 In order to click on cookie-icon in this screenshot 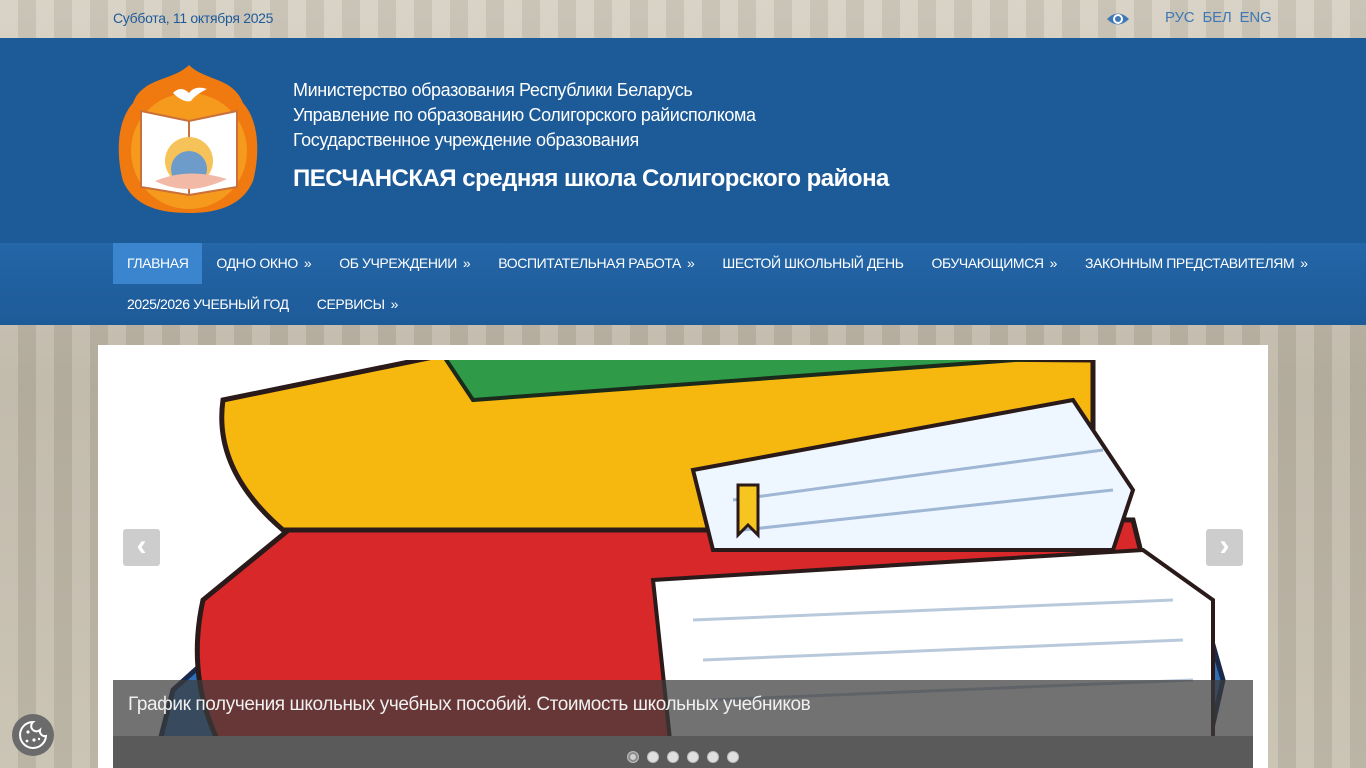, I will do `click(33, 734)`.